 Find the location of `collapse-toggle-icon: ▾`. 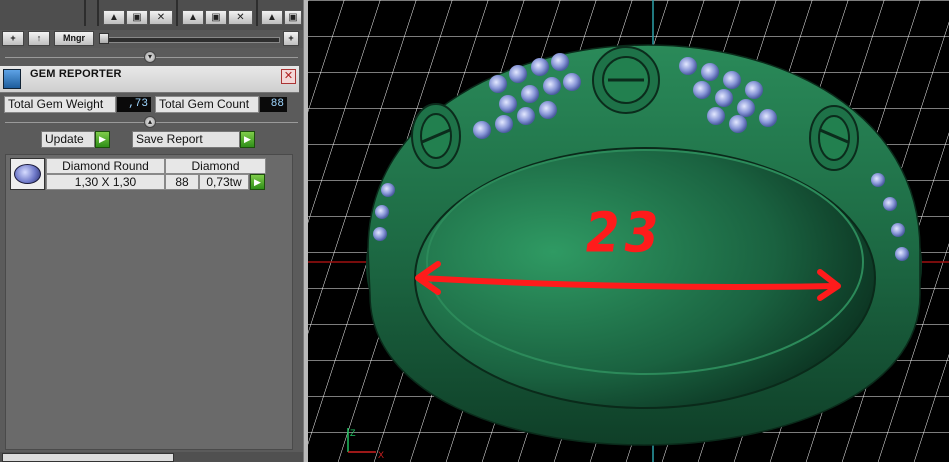

collapse-toggle-icon: ▾ is located at coordinates (150, 57).